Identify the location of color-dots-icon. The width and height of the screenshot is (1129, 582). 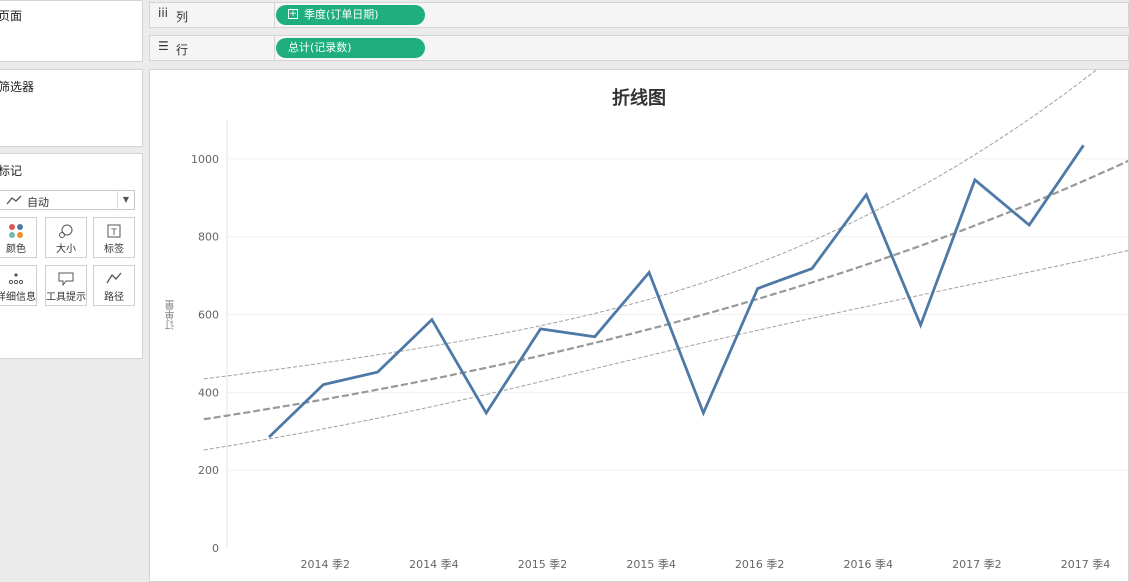
(18, 229).